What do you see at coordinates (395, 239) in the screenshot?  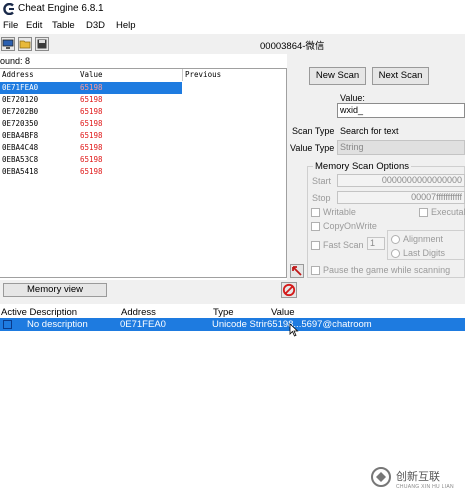 I see `alignment-radio` at bounding box center [395, 239].